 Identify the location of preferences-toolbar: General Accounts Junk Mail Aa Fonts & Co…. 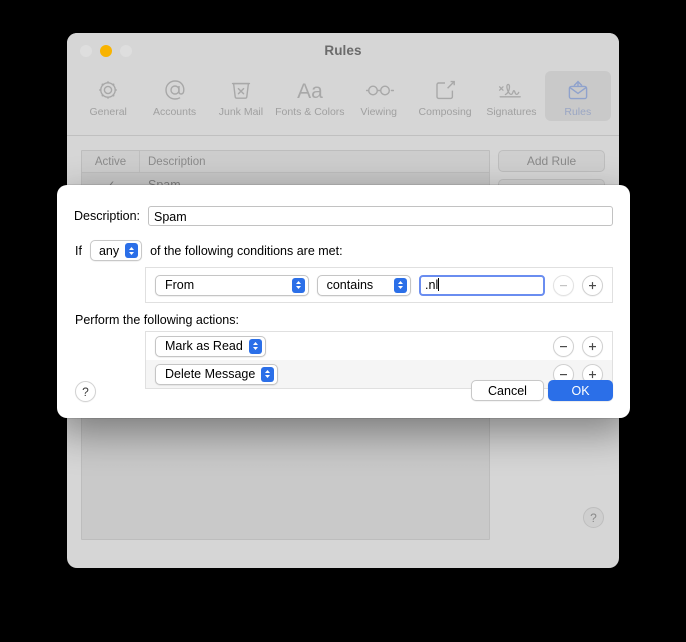
(343, 102).